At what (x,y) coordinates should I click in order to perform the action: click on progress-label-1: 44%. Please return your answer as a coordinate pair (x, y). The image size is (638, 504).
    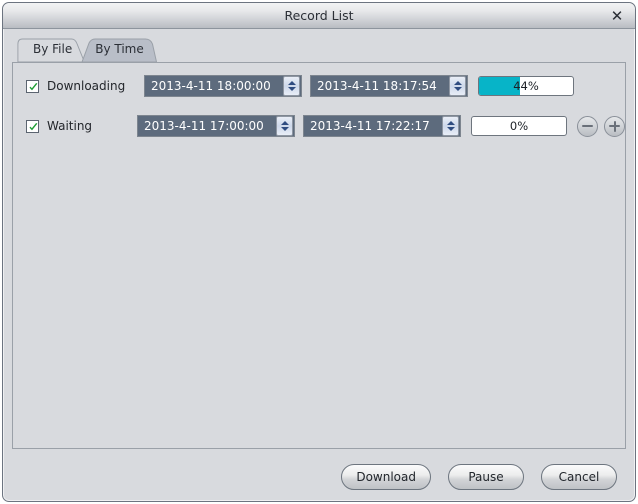
    Looking at the image, I should click on (526, 86).